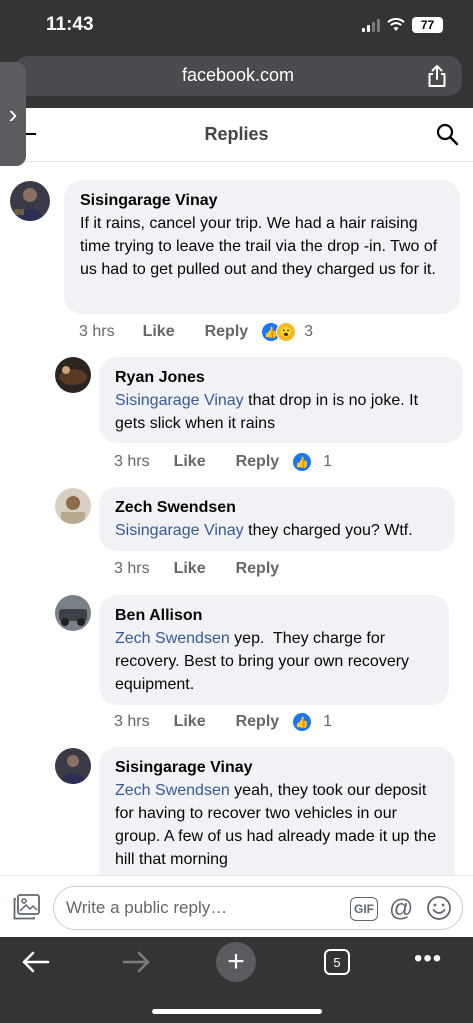 Image resolution: width=473 pixels, height=1023 pixels. What do you see at coordinates (281, 378) in the screenshot?
I see `comment-author: Ryan Jones` at bounding box center [281, 378].